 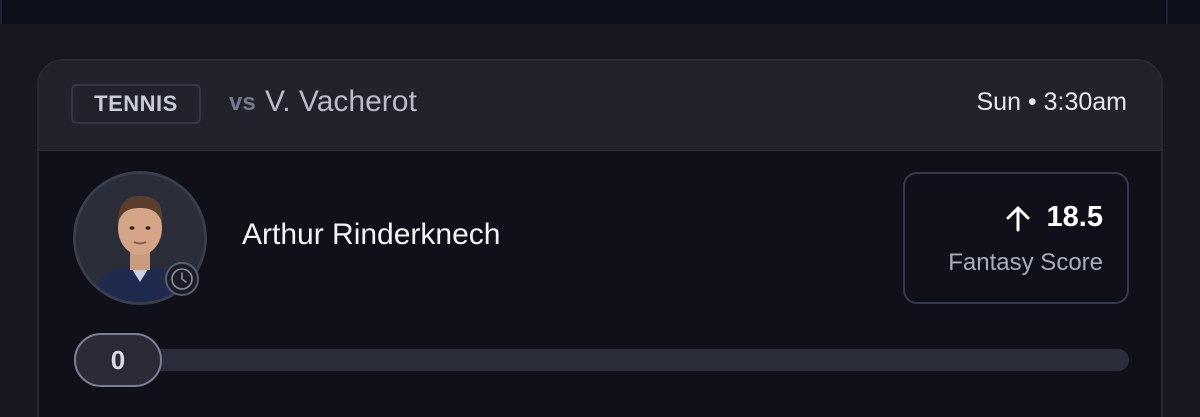 I want to click on progress-current-value: 0, so click(x=118, y=360).